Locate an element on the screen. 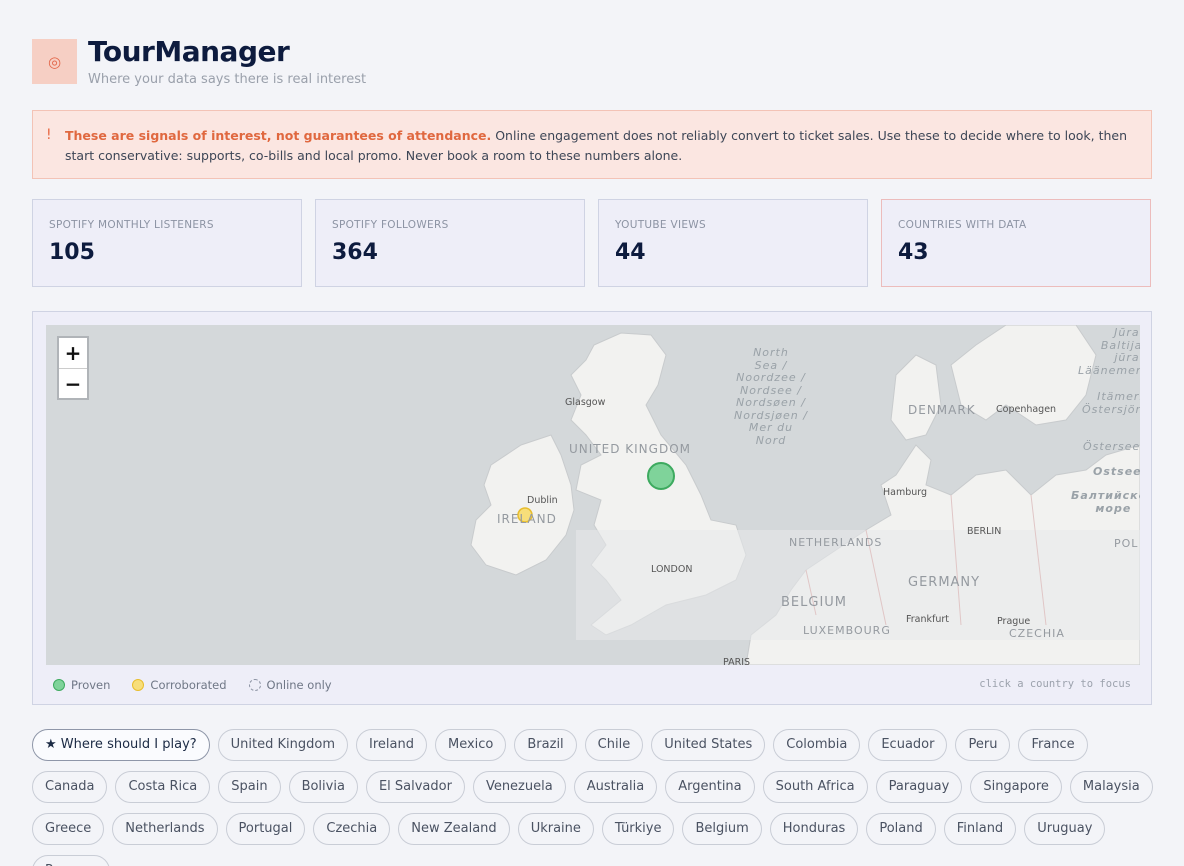 The height and width of the screenshot is (866, 1184). country-chip: Argentina is located at coordinates (710, 787).